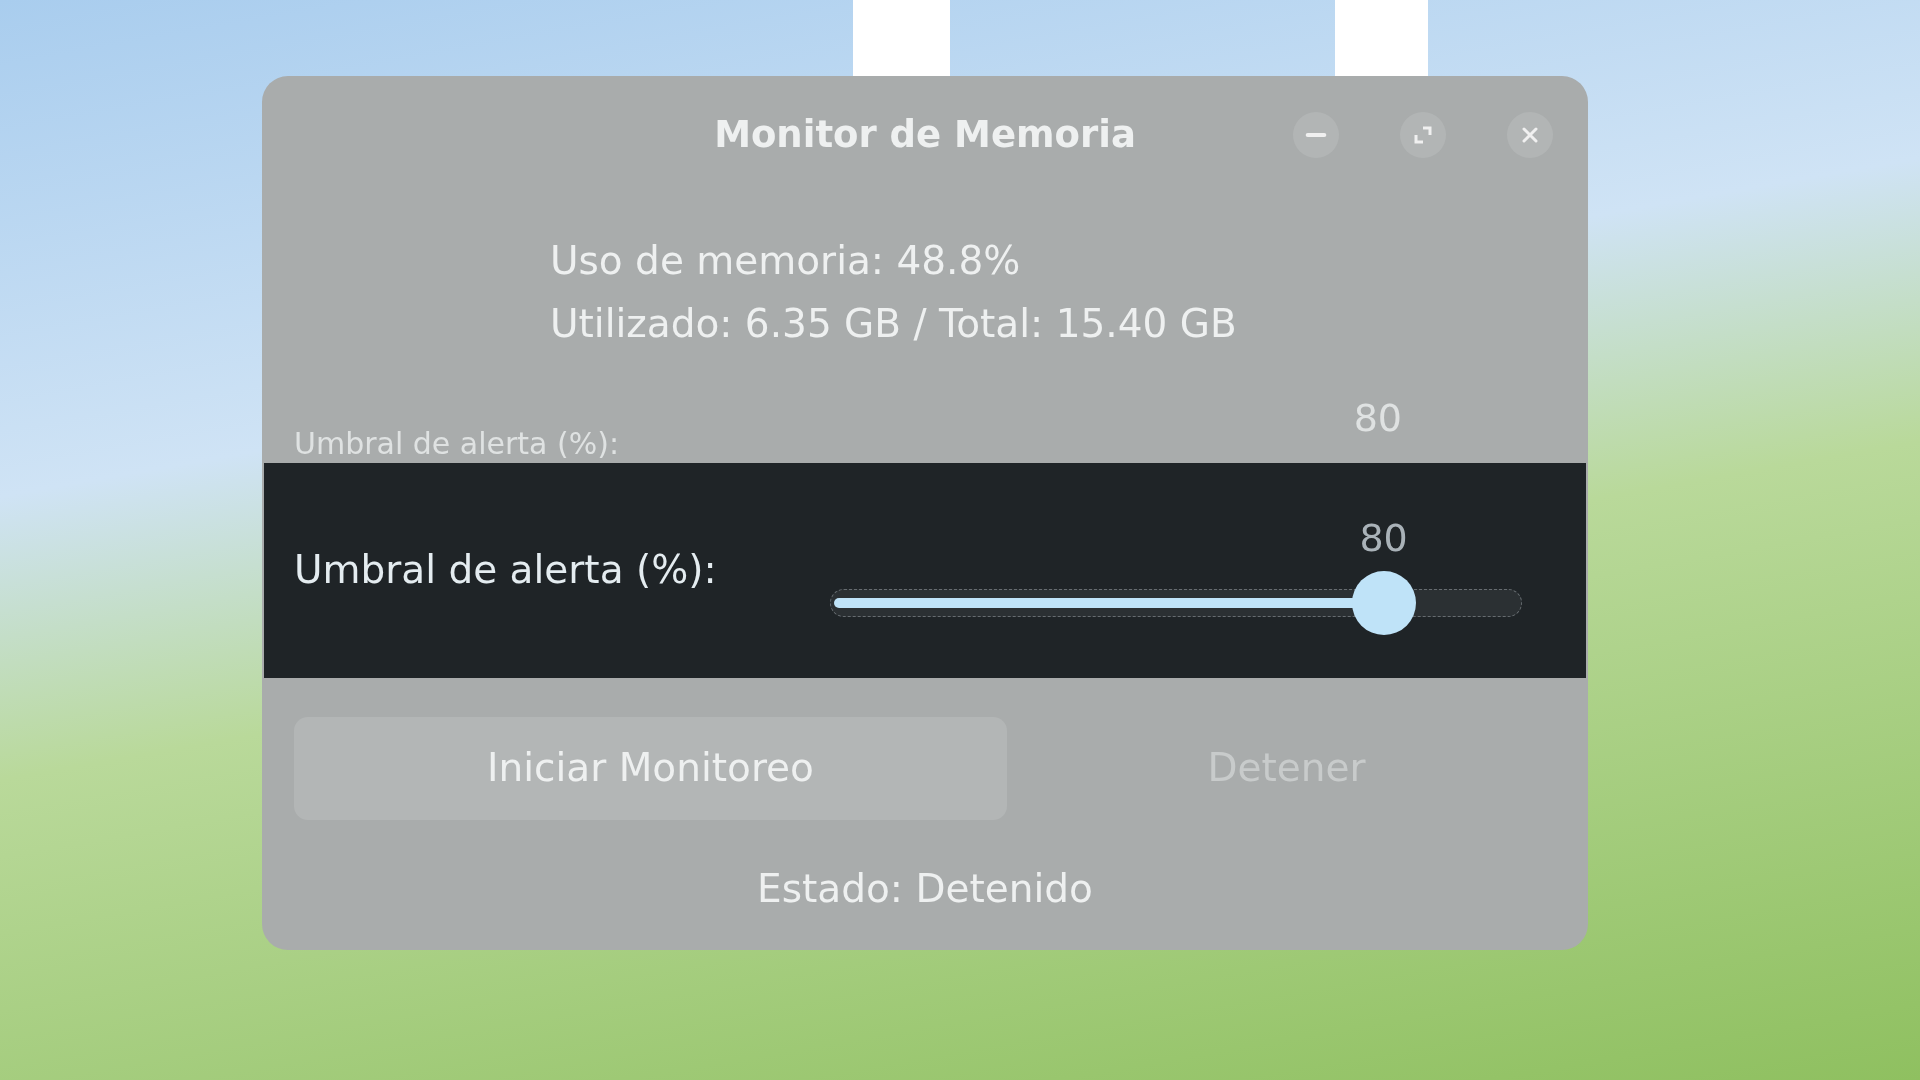 This screenshot has height=1080, width=1920. What do you see at coordinates (786, 261) in the screenshot?
I see `memory-usage-text: Uso de memoria: 48.8%` at bounding box center [786, 261].